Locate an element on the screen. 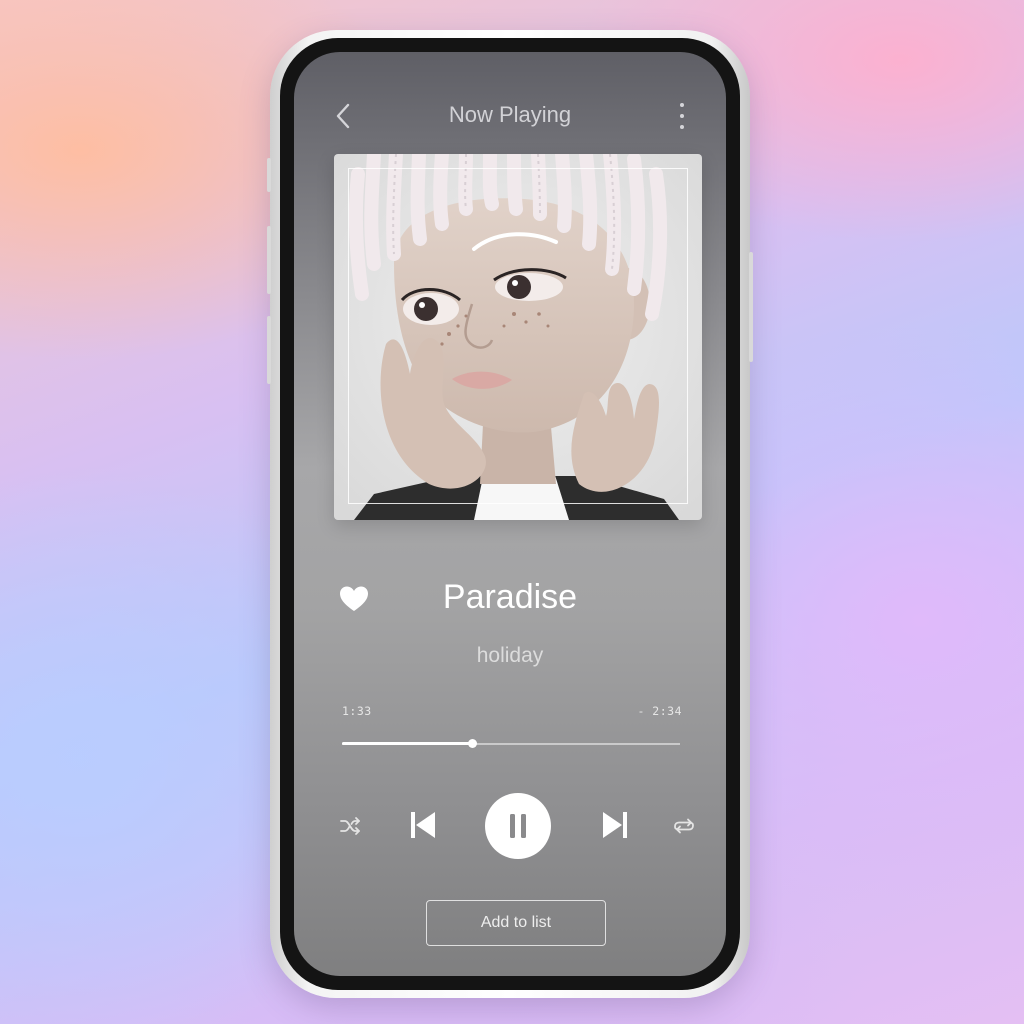 The height and width of the screenshot is (1024, 1024). volume-down-button is located at coordinates (269, 350).